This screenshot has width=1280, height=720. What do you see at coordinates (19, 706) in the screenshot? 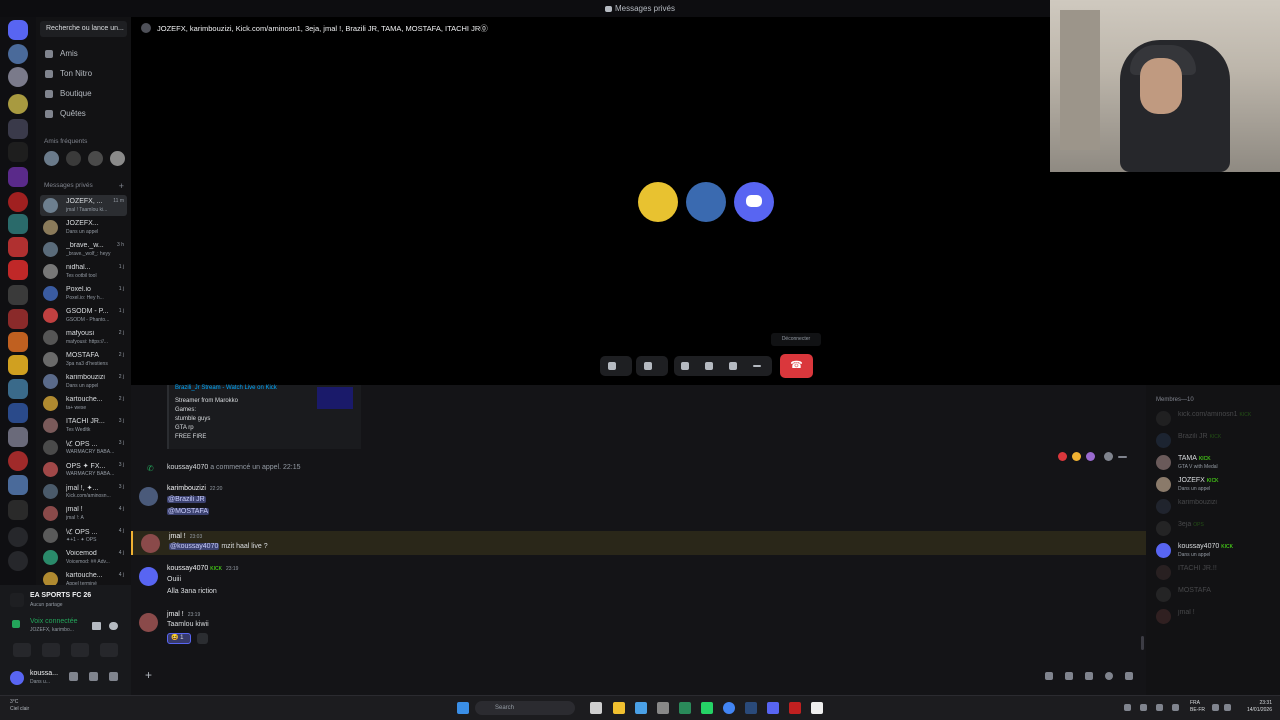
I see `weather-widget: 3°C Ciel clair` at bounding box center [19, 706].